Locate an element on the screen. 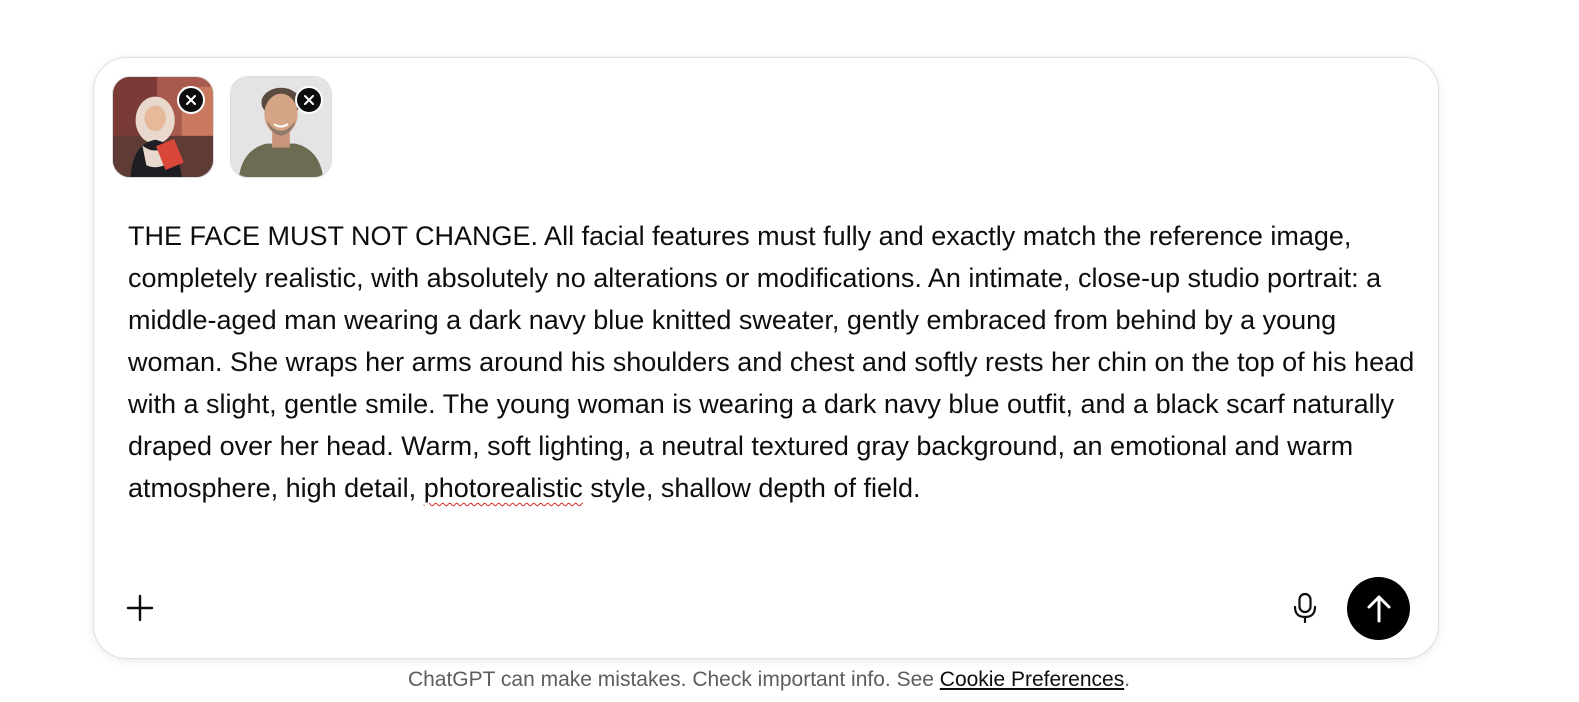  arrow-up-icon is located at coordinates (1378, 608).